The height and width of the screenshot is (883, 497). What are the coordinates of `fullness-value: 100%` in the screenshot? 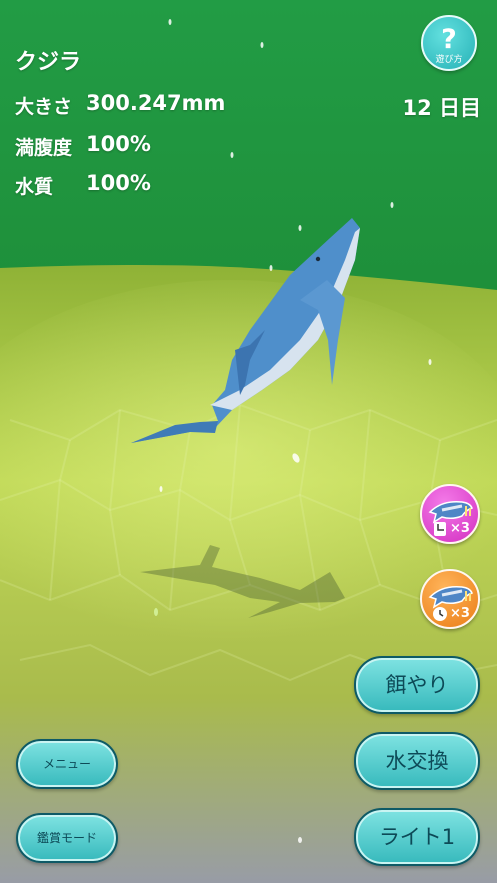 It's located at (118, 144).